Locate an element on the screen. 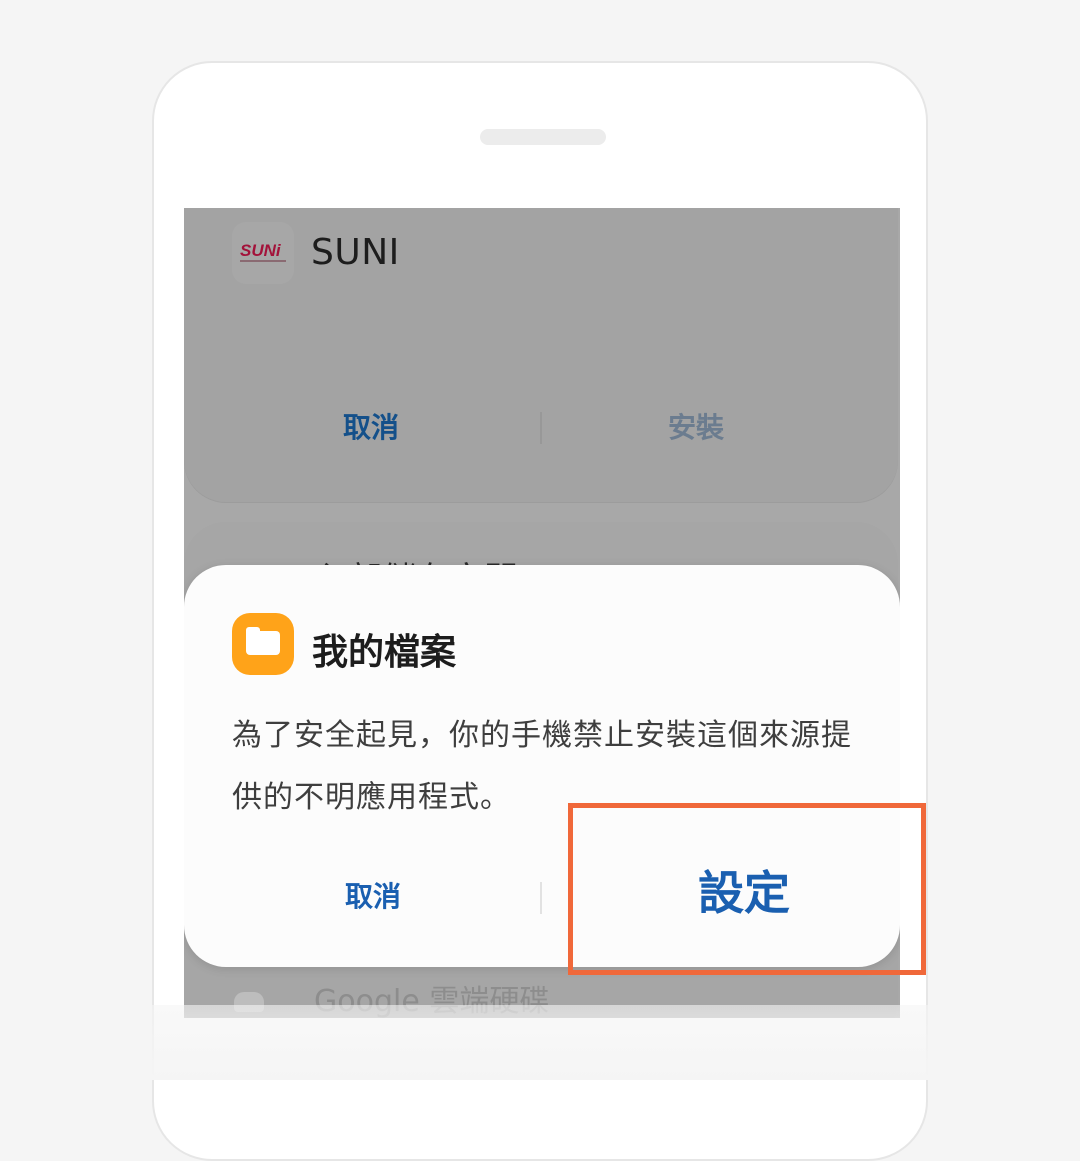  bottom-fade is located at coordinates (540, 1042).